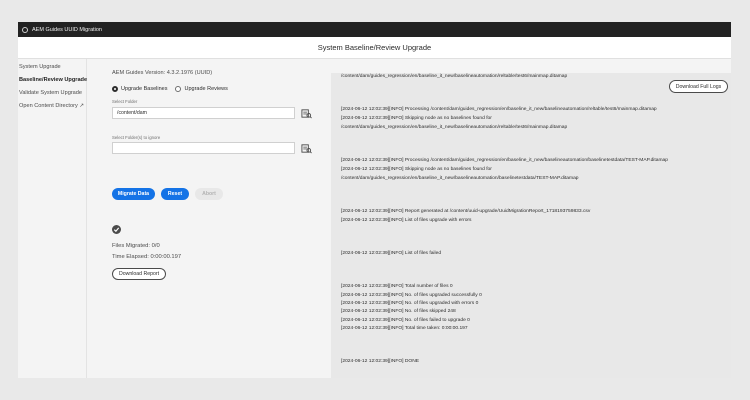  Describe the element at coordinates (203, 148) in the screenshot. I see `ignore-folder-input` at that location.